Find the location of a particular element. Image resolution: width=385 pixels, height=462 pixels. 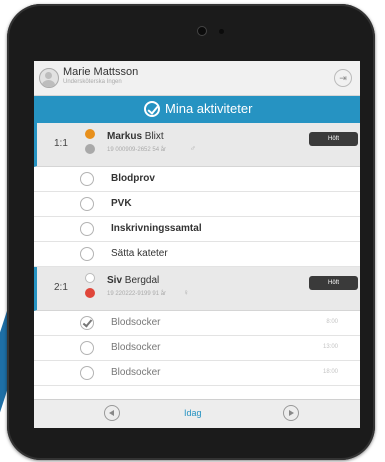

patient-name: Siv Bergdal is located at coordinates (133, 280).